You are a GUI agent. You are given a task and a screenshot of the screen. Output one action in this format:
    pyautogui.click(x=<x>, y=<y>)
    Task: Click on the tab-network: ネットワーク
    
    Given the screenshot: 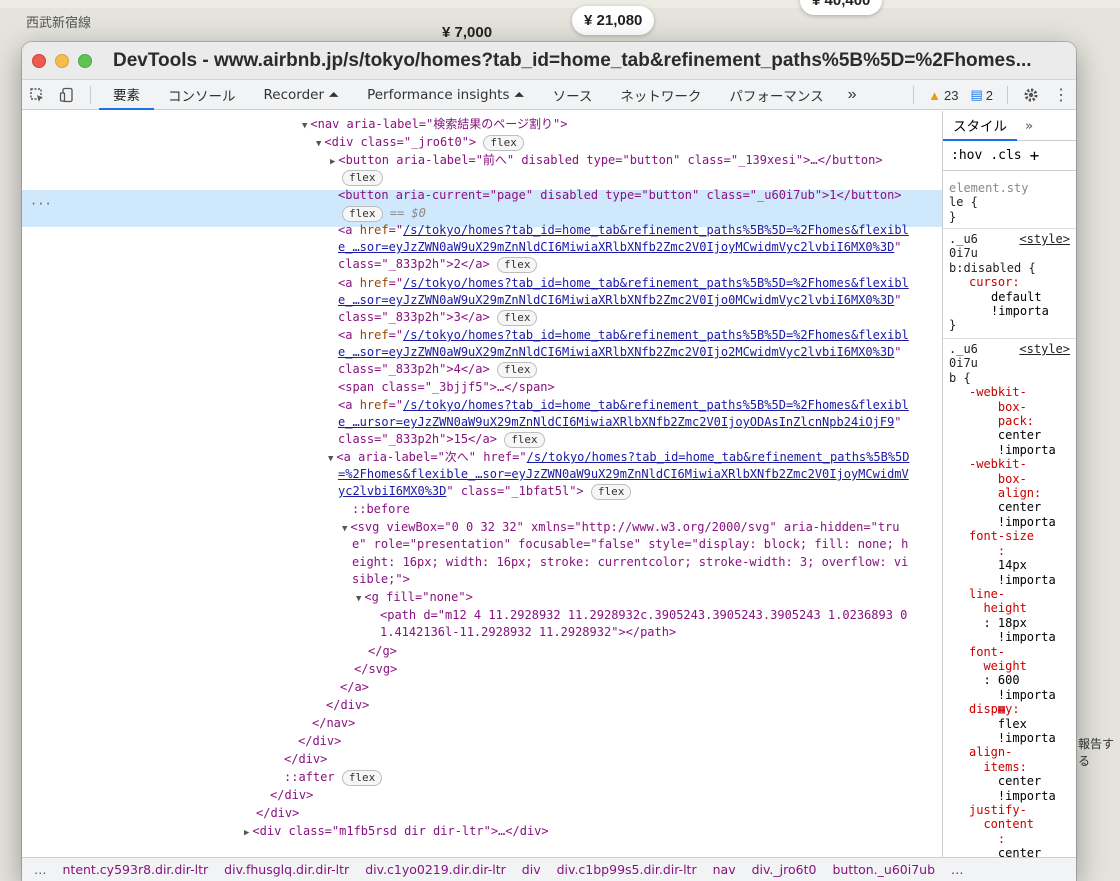 What is the action you would take?
    pyautogui.click(x=660, y=95)
    